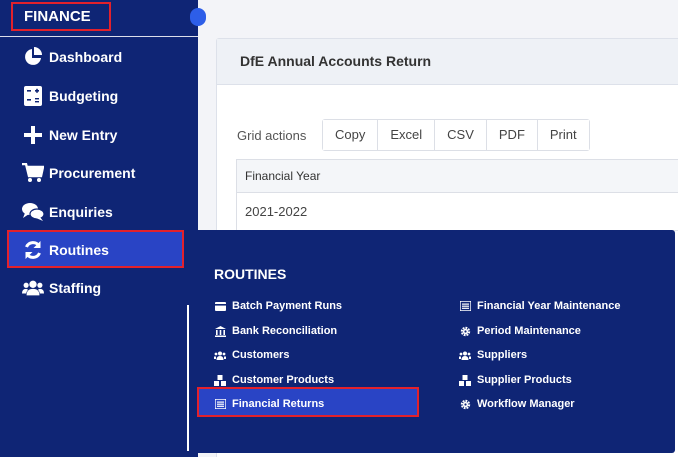 Image resolution: width=678 pixels, height=457 pixels. Describe the element at coordinates (512, 135) in the screenshot. I see `pdf-button: PDF` at that location.